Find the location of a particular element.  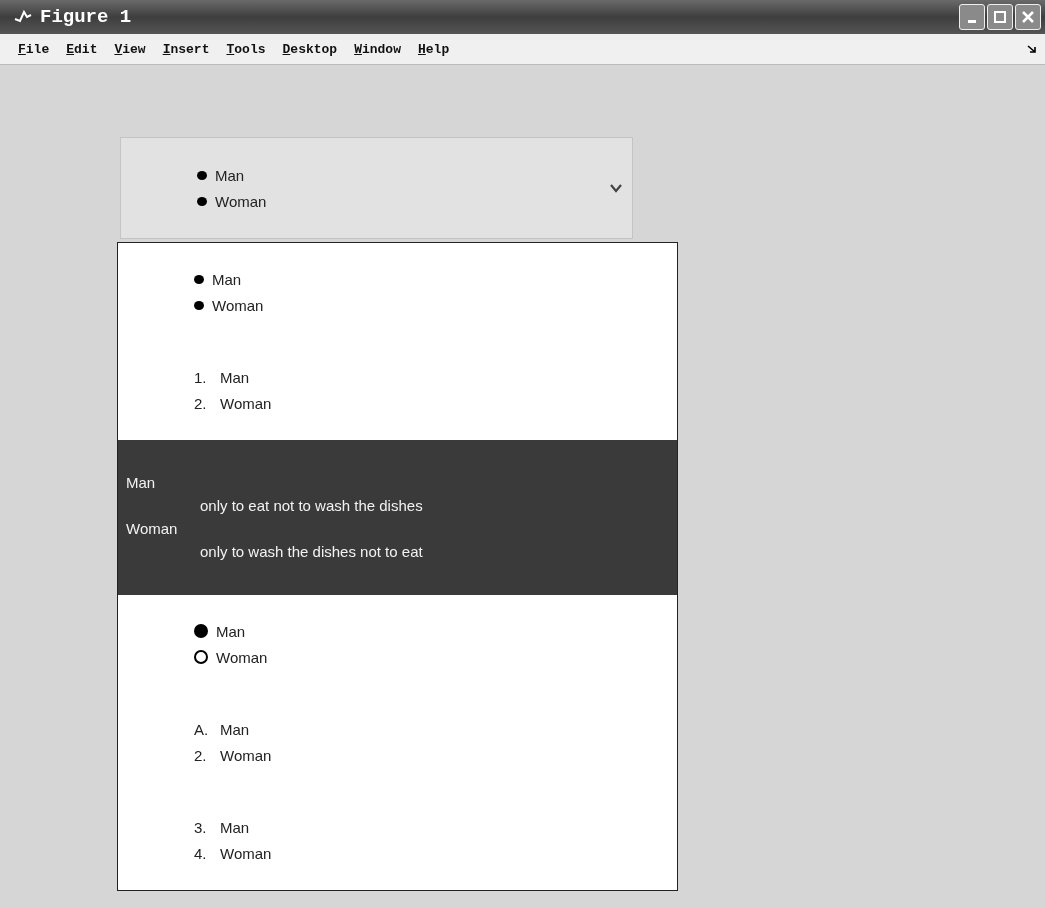

chevron-down-icon is located at coordinates (616, 188).